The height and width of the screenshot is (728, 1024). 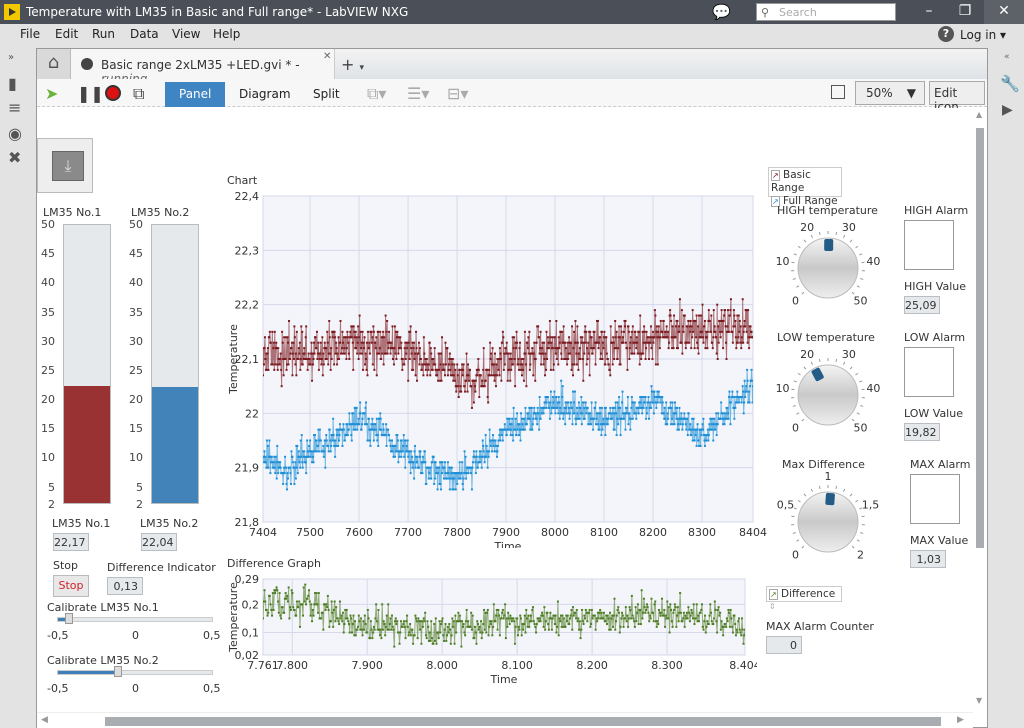 I want to click on slider-2-track, so click(x=135, y=672).